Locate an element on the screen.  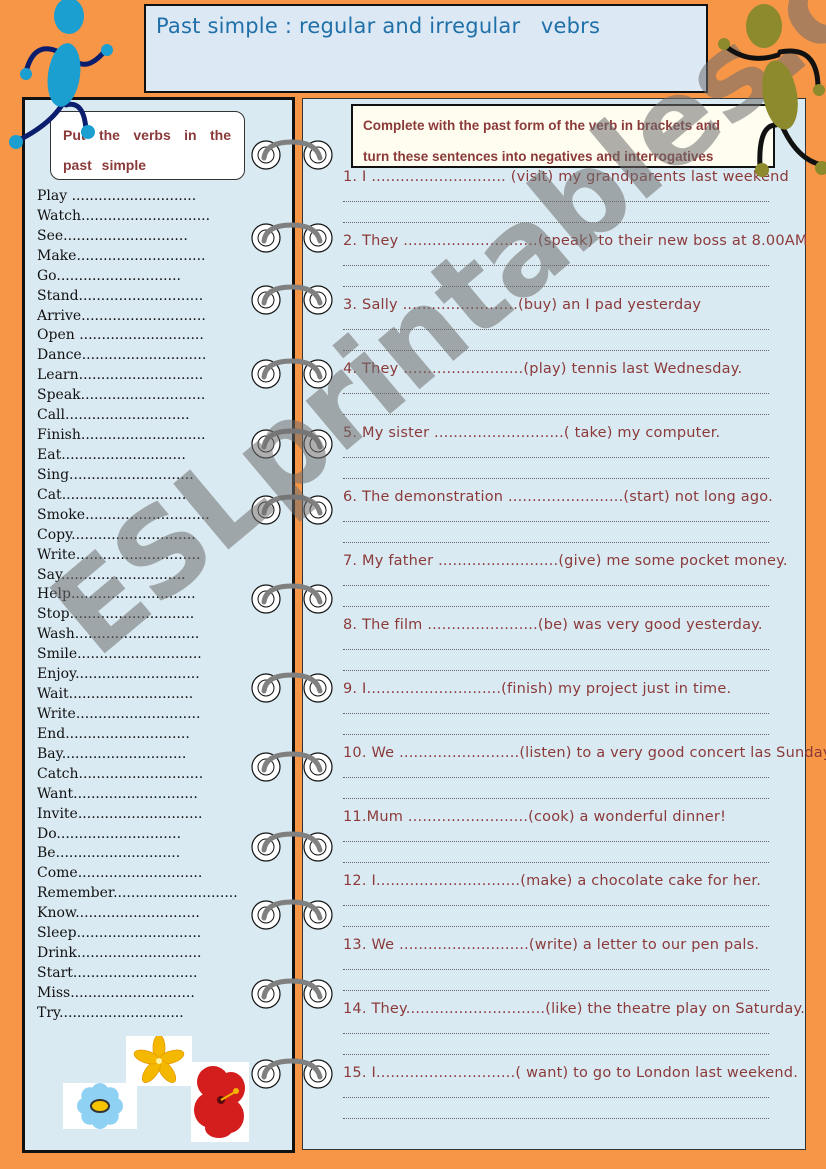
verb-word: Know is located at coordinates (56, 913).